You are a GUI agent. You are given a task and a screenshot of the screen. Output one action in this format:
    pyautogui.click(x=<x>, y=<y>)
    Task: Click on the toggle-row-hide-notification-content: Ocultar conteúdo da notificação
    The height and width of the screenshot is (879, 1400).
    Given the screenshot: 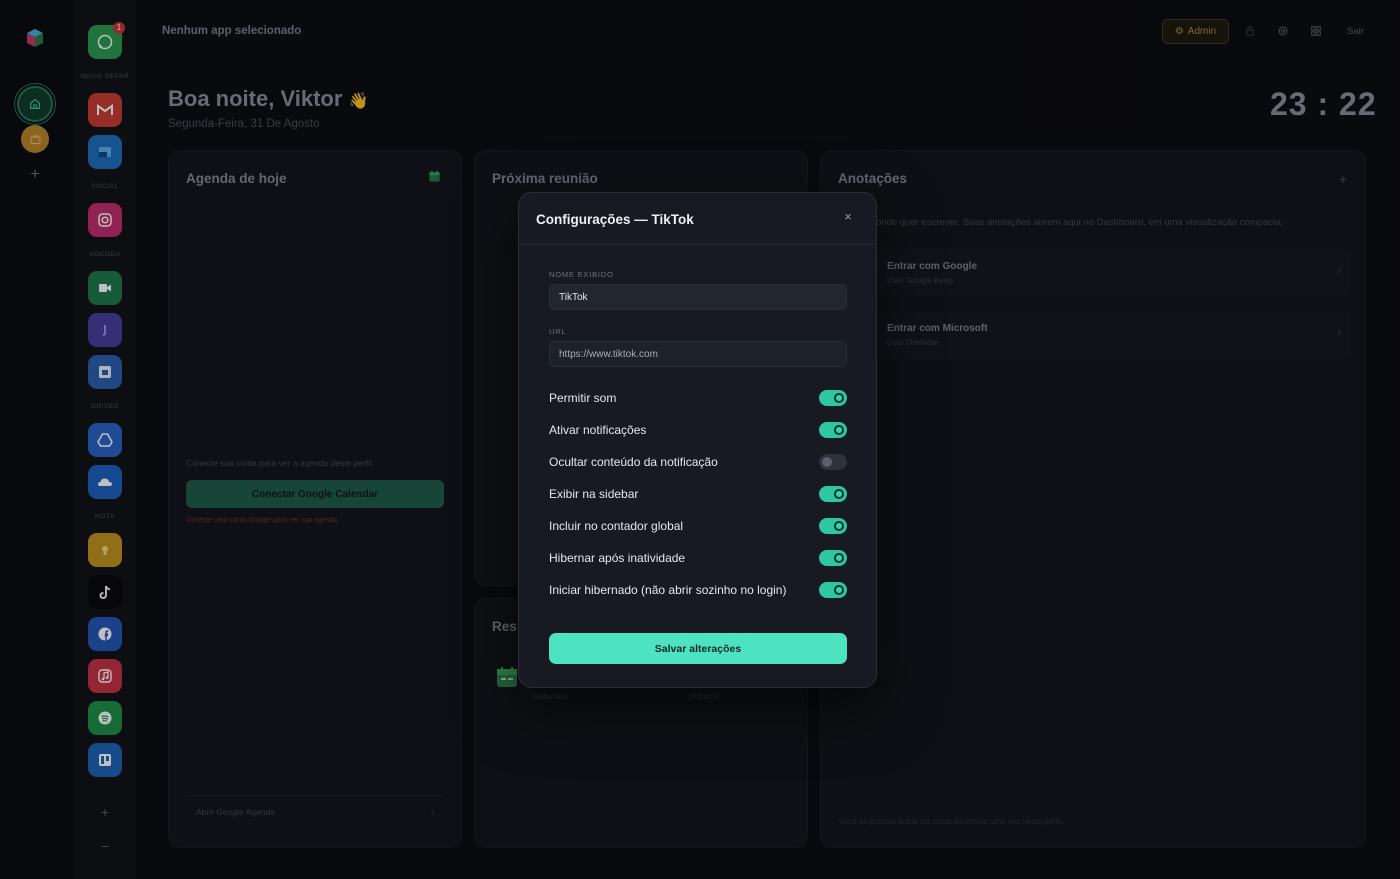 What is the action you would take?
    pyautogui.click(x=698, y=462)
    